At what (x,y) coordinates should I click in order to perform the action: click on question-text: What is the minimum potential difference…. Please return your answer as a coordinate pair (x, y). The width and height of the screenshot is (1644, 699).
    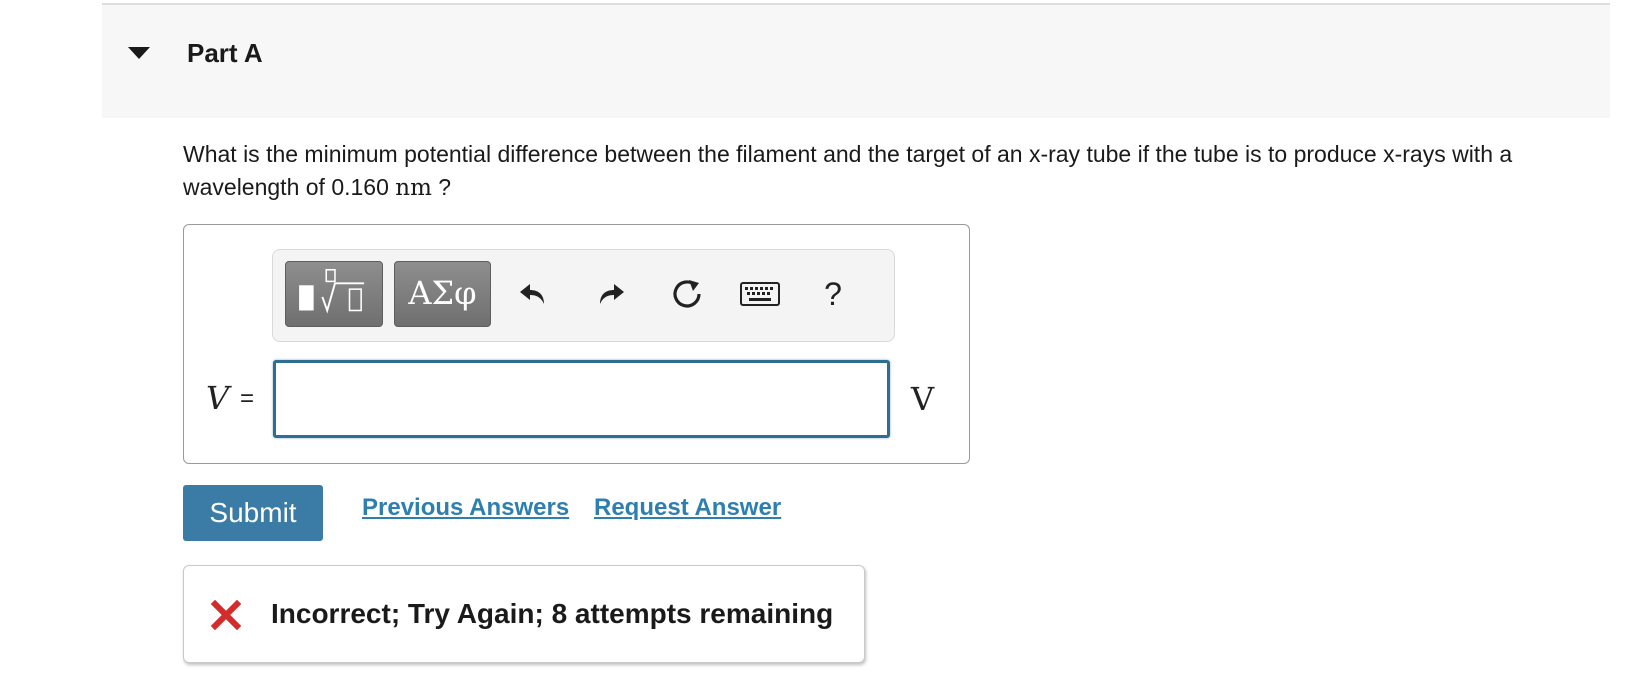
    Looking at the image, I should click on (883, 171).